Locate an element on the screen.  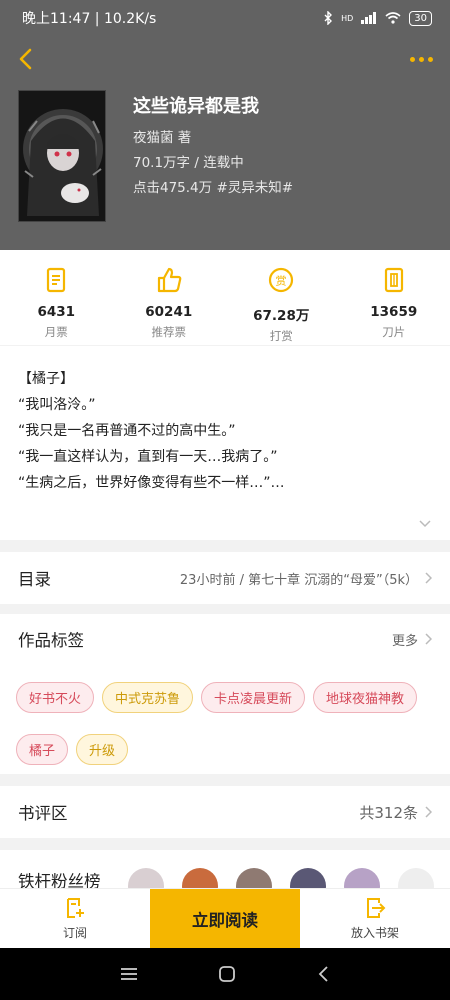
back-icon is located at coordinates (323, 974).